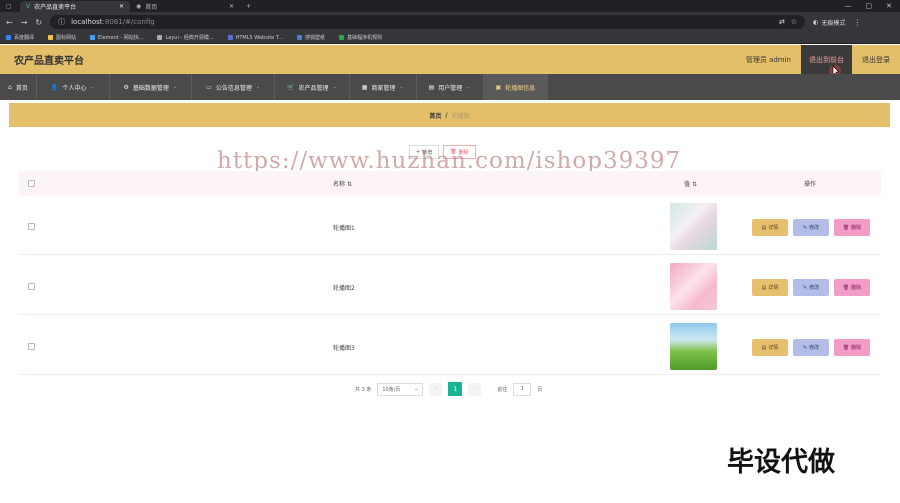 Image resolution: width=900 pixels, height=503 pixels. I want to click on current-page: 1, so click(455, 389).